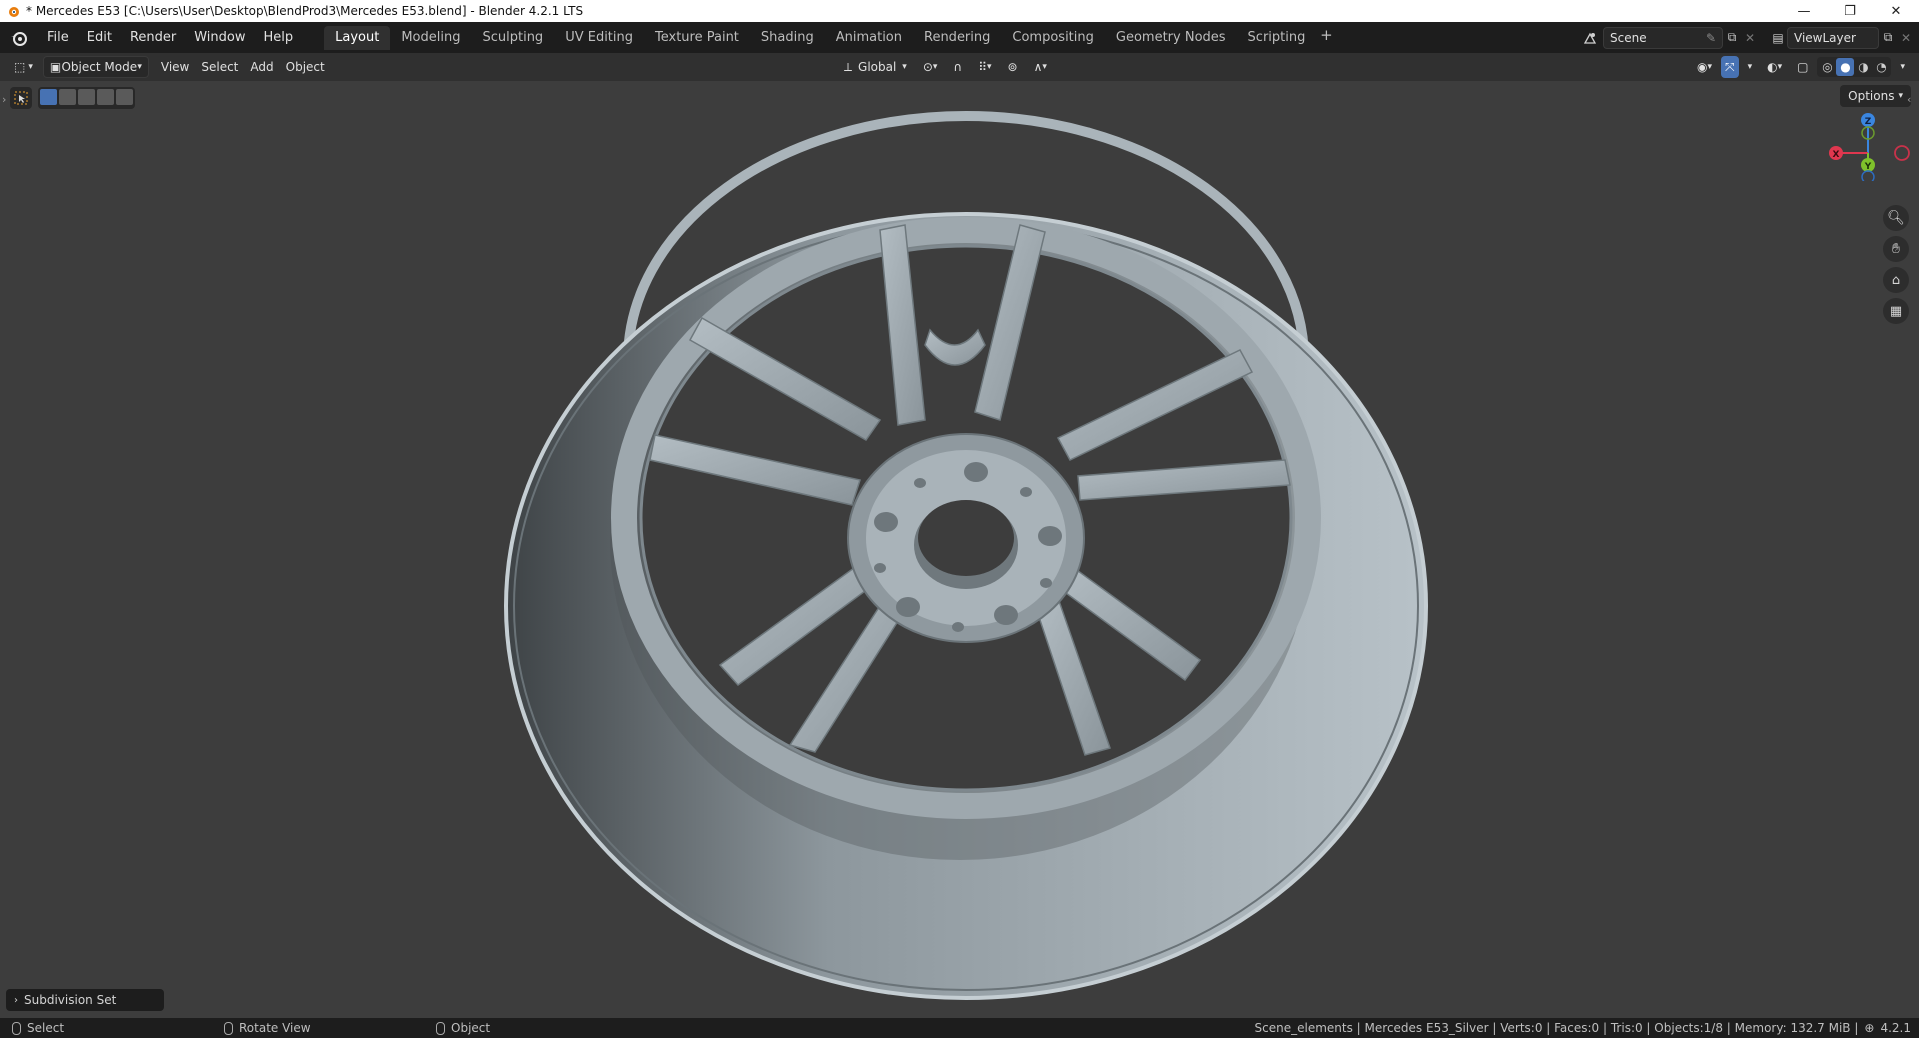 The height and width of the screenshot is (1038, 1919). I want to click on new-view-layer-icon: ⧉, so click(1888, 38).